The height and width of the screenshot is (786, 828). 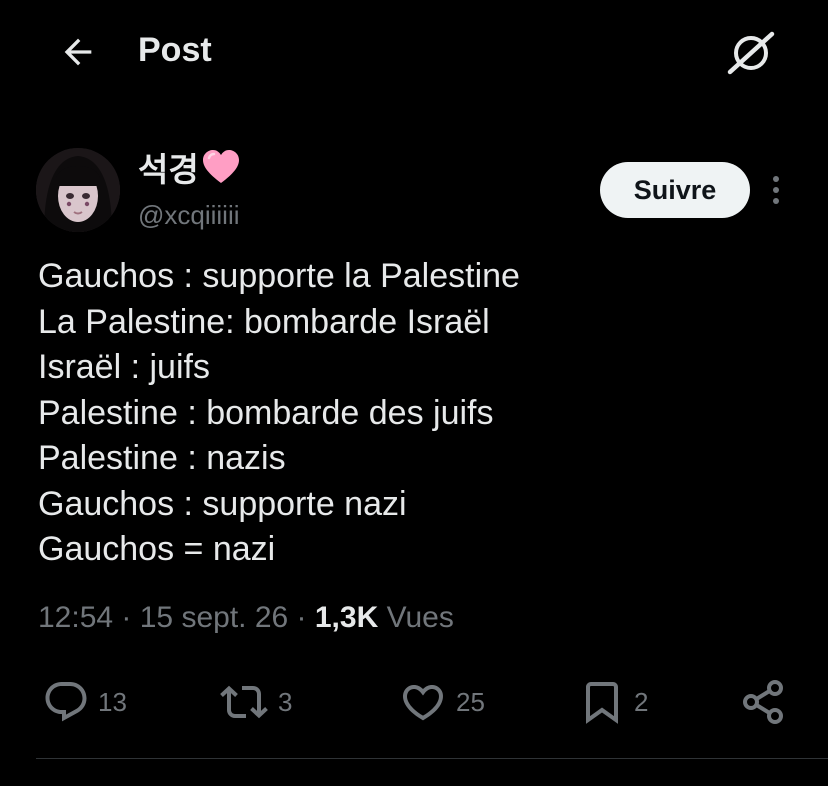 What do you see at coordinates (416, 192) in the screenshot?
I see `author-row: 석경 @xcqiiiiii Suivre` at bounding box center [416, 192].